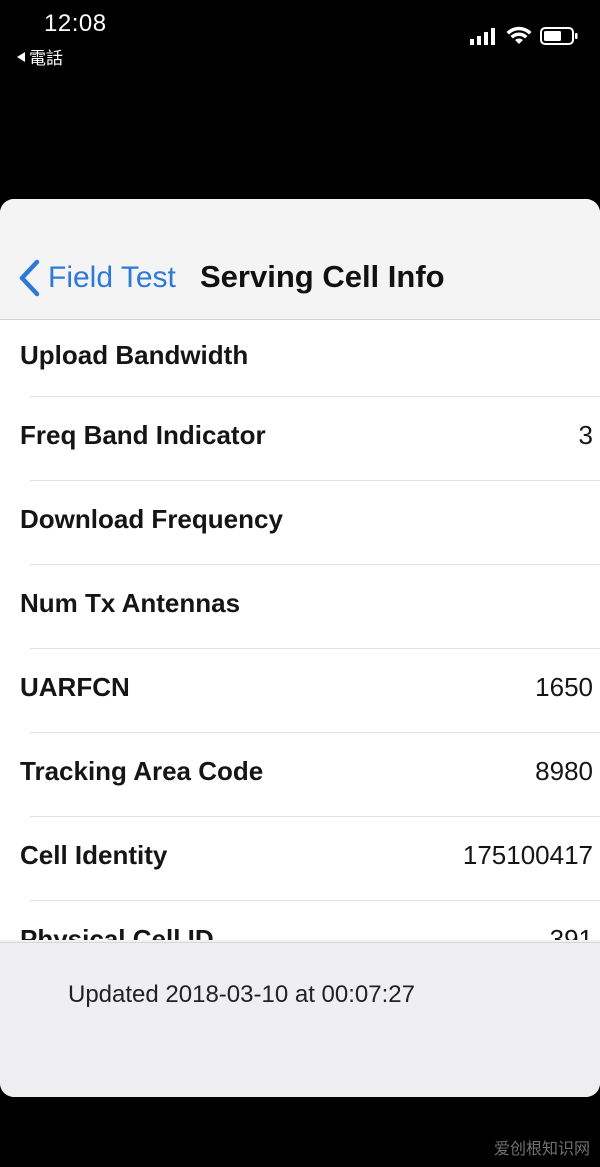 Image resolution: width=600 pixels, height=1167 pixels. I want to click on chevron-left-icon, so click(29, 278).